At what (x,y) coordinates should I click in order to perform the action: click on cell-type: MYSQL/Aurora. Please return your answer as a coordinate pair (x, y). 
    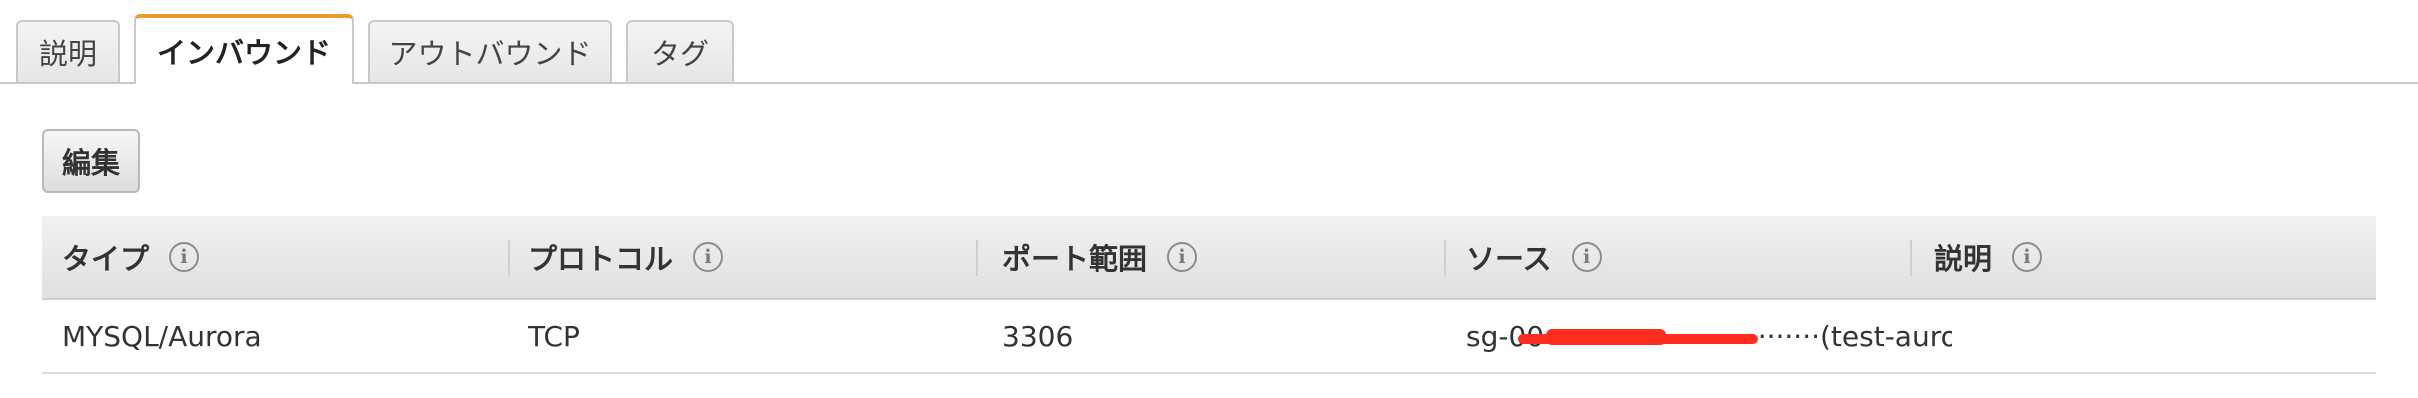
    Looking at the image, I should click on (162, 336).